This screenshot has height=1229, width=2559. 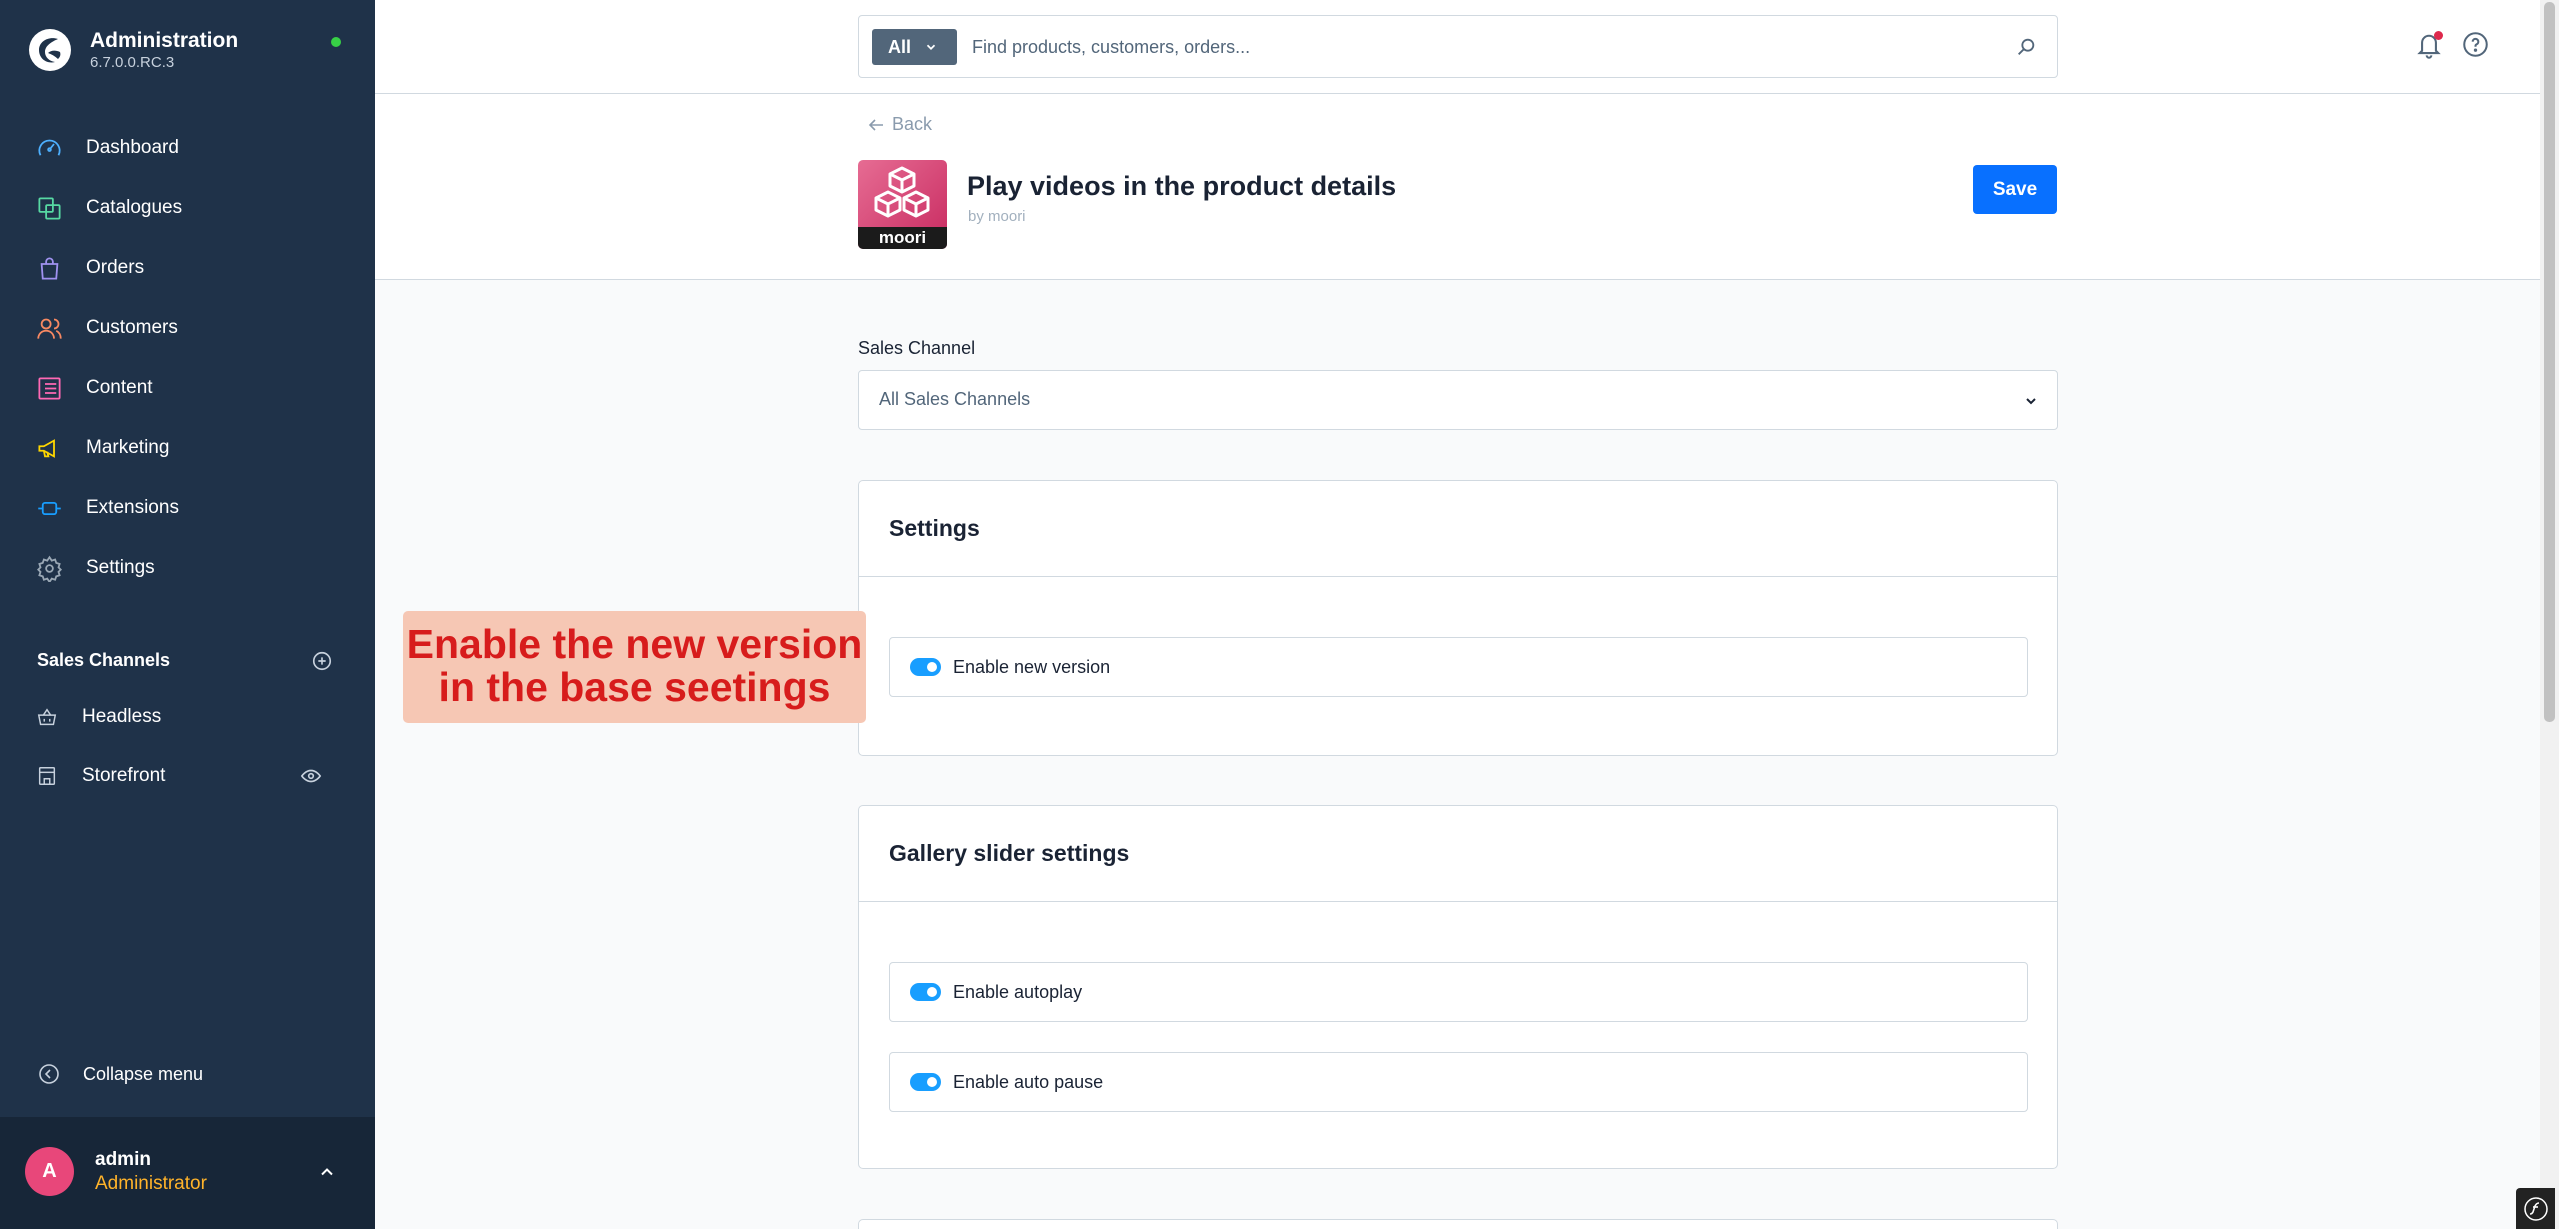 I want to click on nav-label: Content, so click(x=119, y=387).